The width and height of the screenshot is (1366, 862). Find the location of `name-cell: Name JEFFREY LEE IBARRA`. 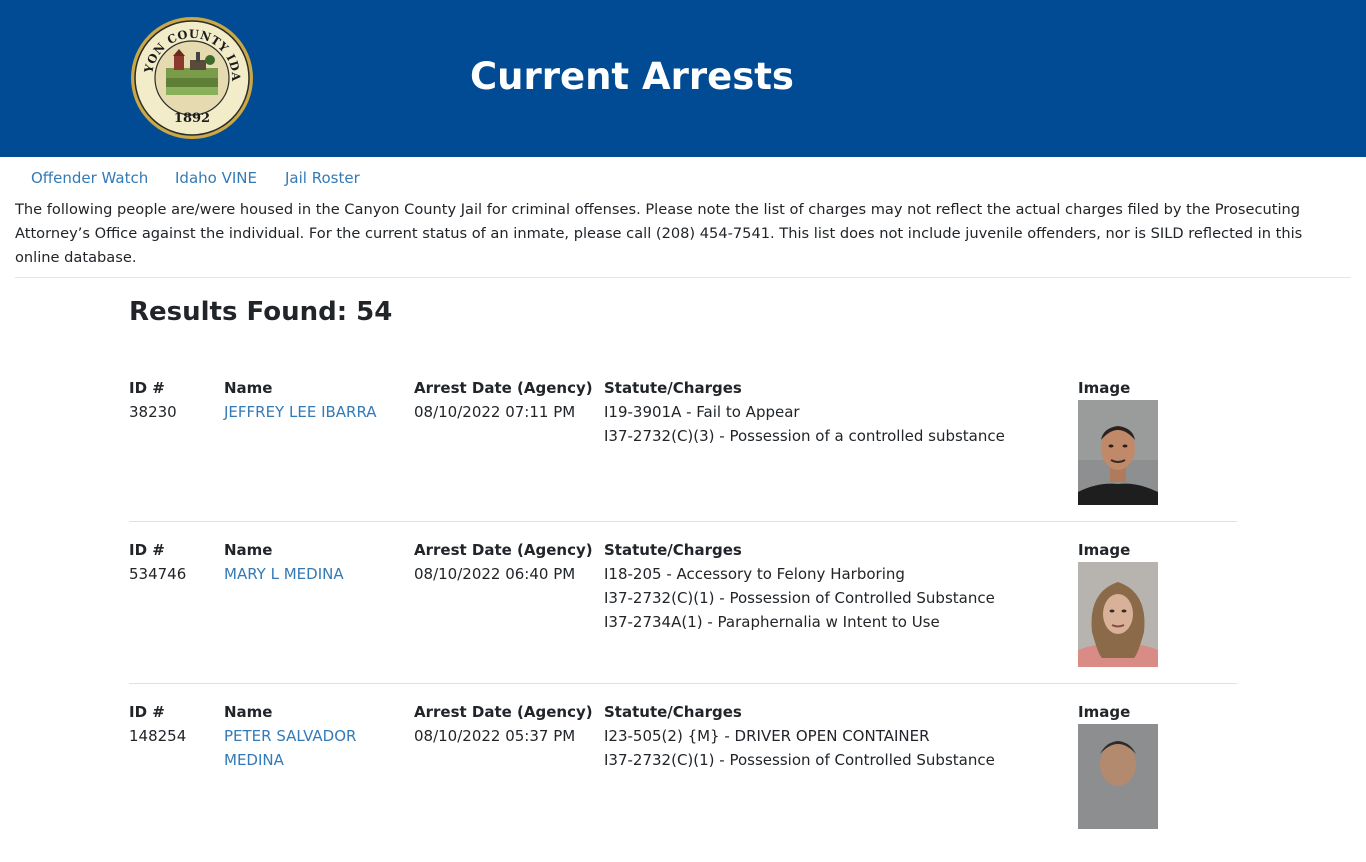

name-cell: Name JEFFREY LEE IBARRA is located at coordinates (309, 400).